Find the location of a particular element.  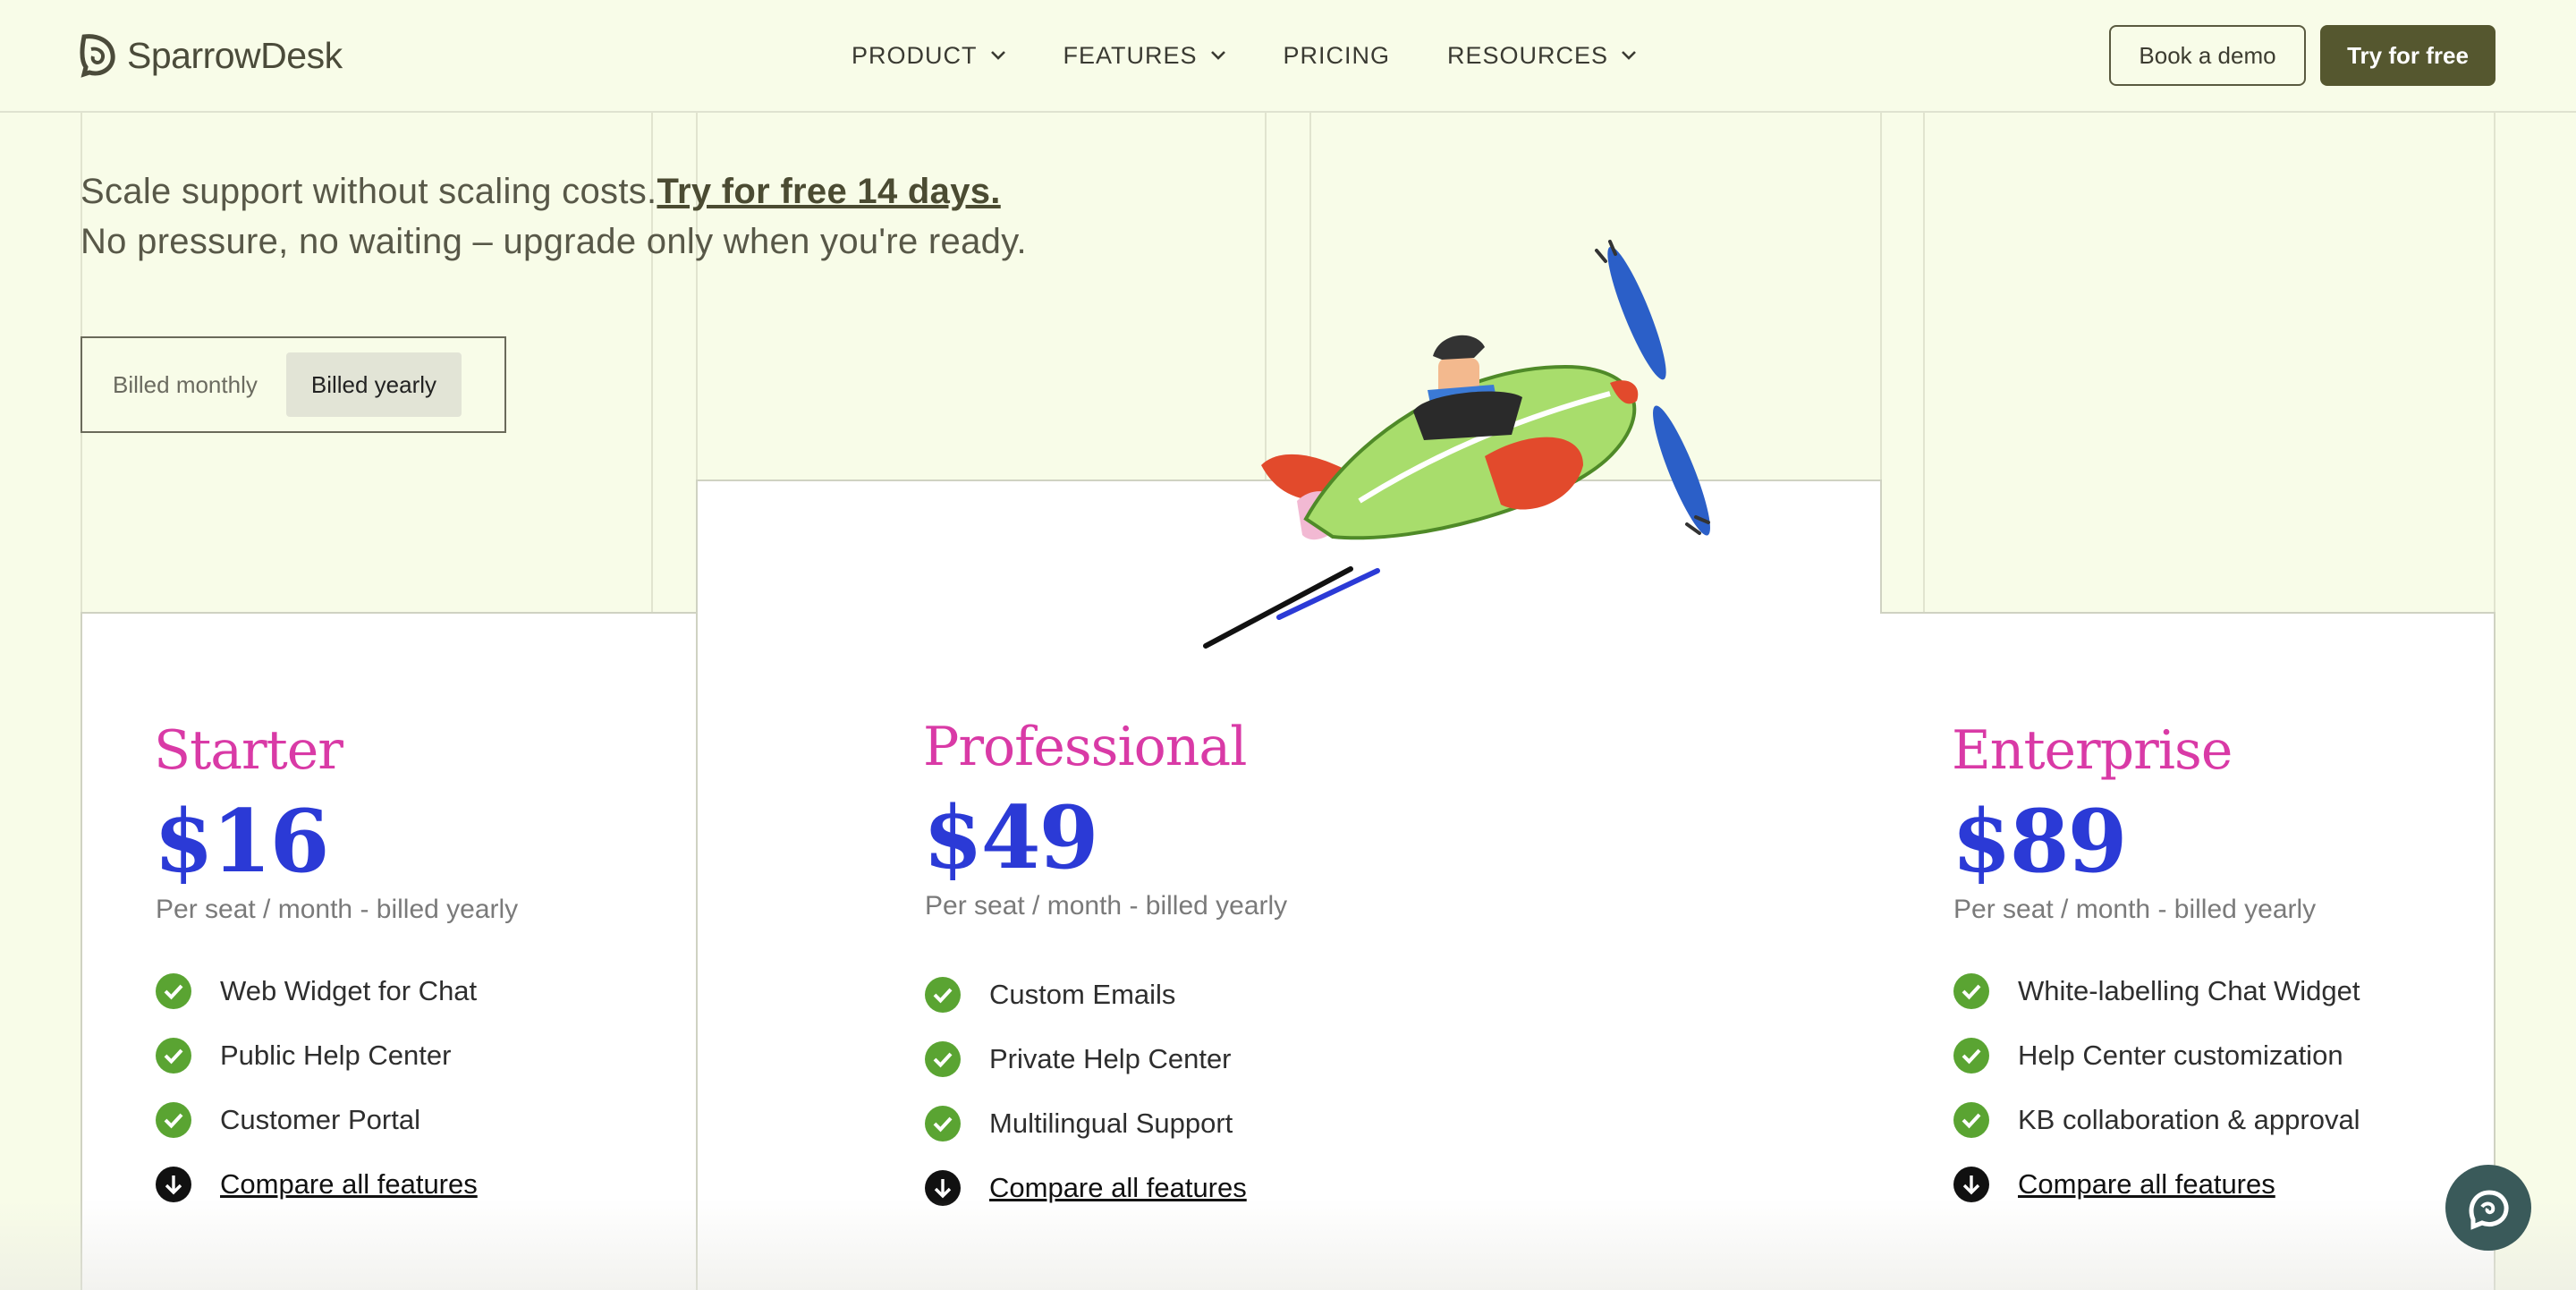

chat-launcher-button is located at coordinates (2488, 1208).